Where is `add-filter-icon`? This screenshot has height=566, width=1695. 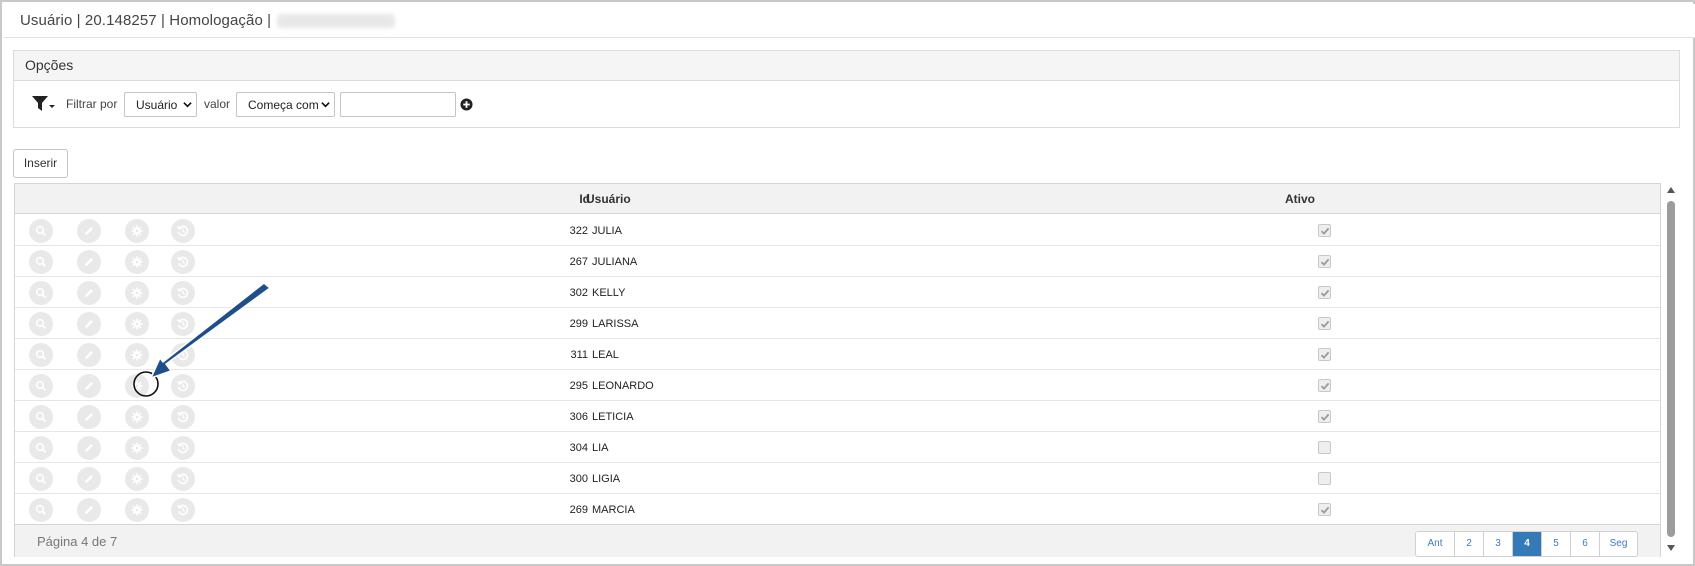 add-filter-icon is located at coordinates (466, 104).